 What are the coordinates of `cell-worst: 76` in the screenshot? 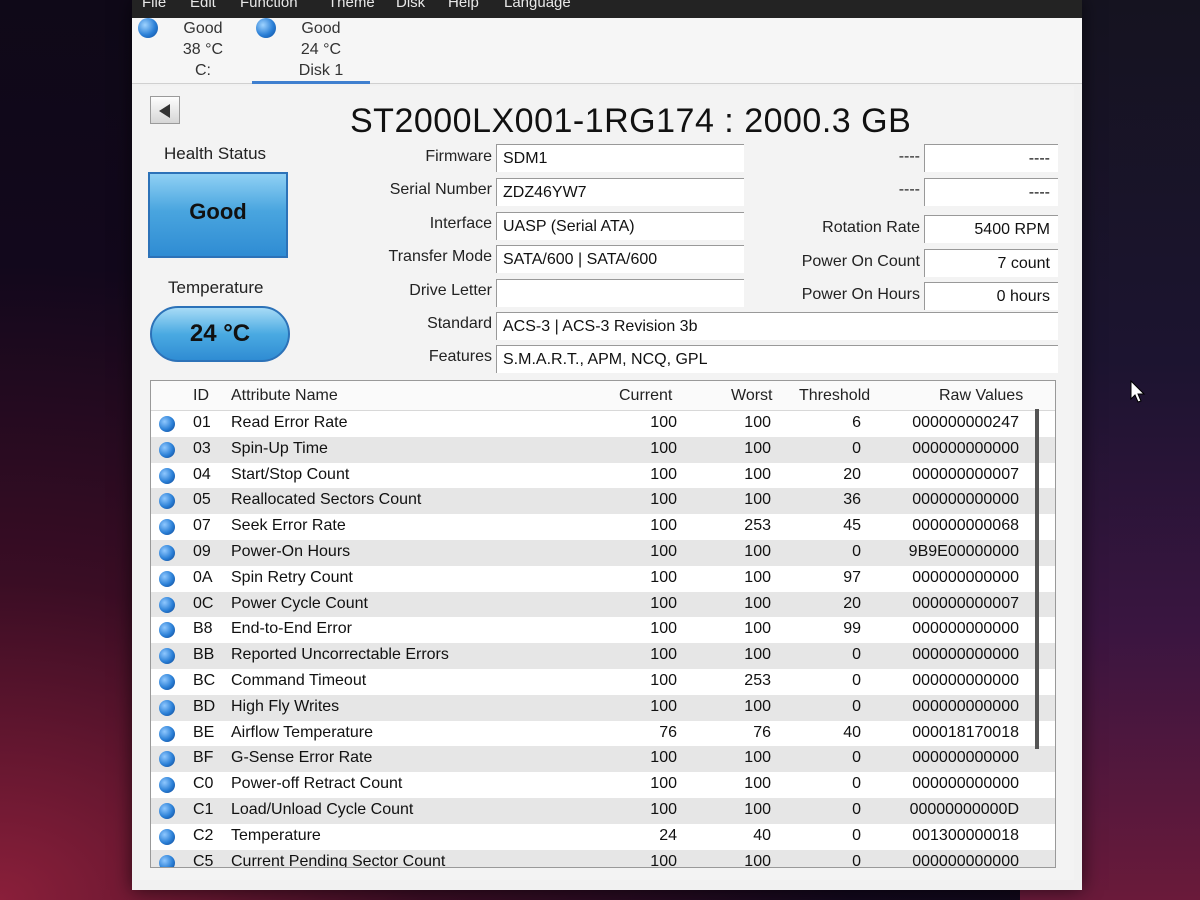 It's located at (762, 732).